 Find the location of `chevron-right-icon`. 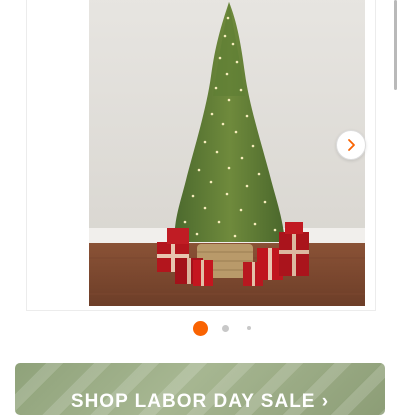

chevron-right-icon is located at coordinates (351, 145).